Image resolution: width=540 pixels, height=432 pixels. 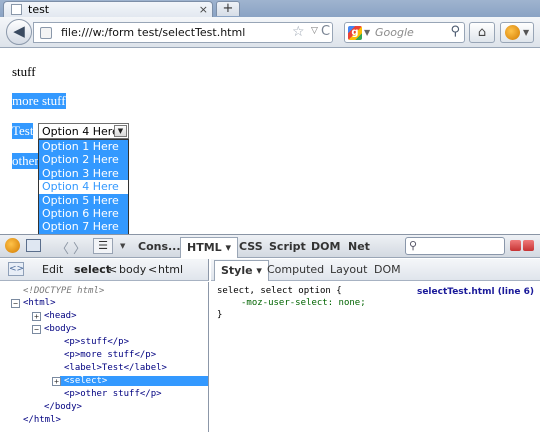 I want to click on home-button: ⌂, so click(x=482, y=32).